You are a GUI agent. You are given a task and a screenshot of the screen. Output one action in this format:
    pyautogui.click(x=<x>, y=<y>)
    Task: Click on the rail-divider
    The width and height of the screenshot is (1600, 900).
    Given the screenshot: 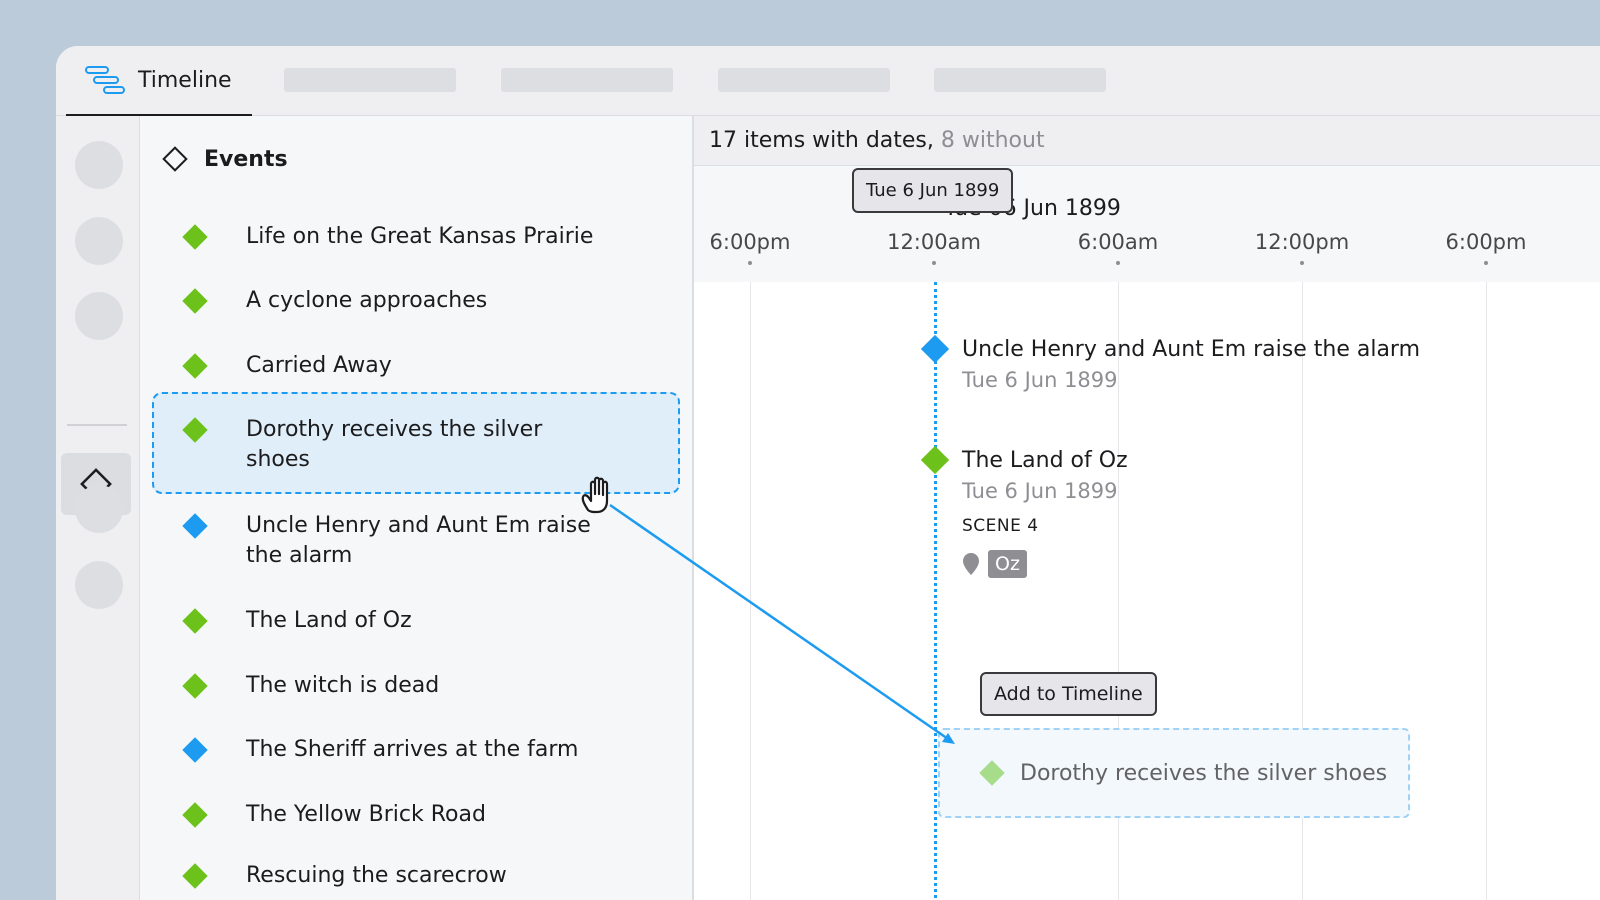 What is the action you would take?
    pyautogui.click(x=97, y=425)
    